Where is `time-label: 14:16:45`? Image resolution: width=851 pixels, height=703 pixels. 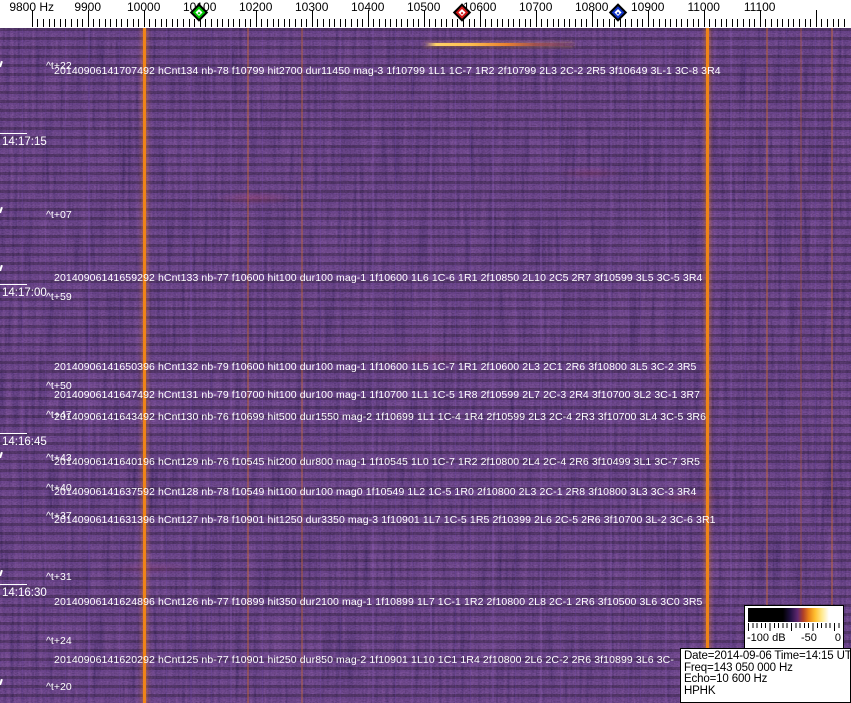
time-label: 14:16:45 is located at coordinates (24, 442).